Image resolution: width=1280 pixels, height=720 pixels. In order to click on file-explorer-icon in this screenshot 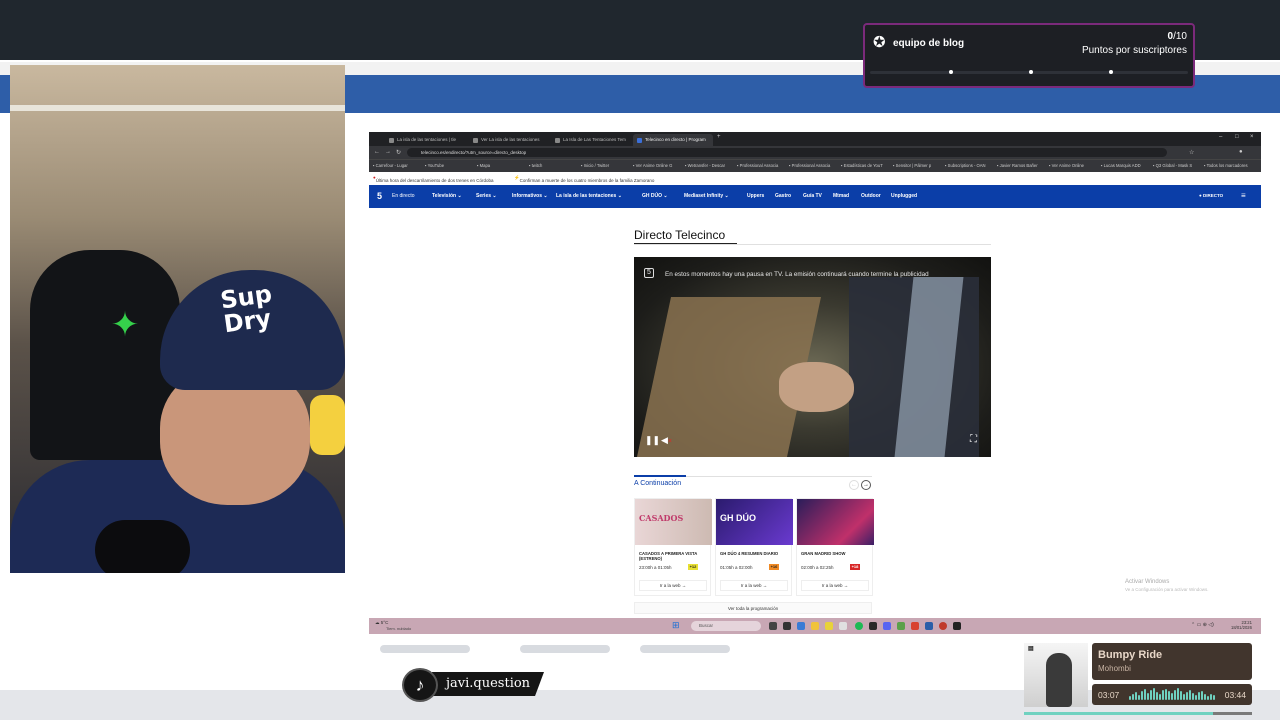, I will do `click(815, 626)`.